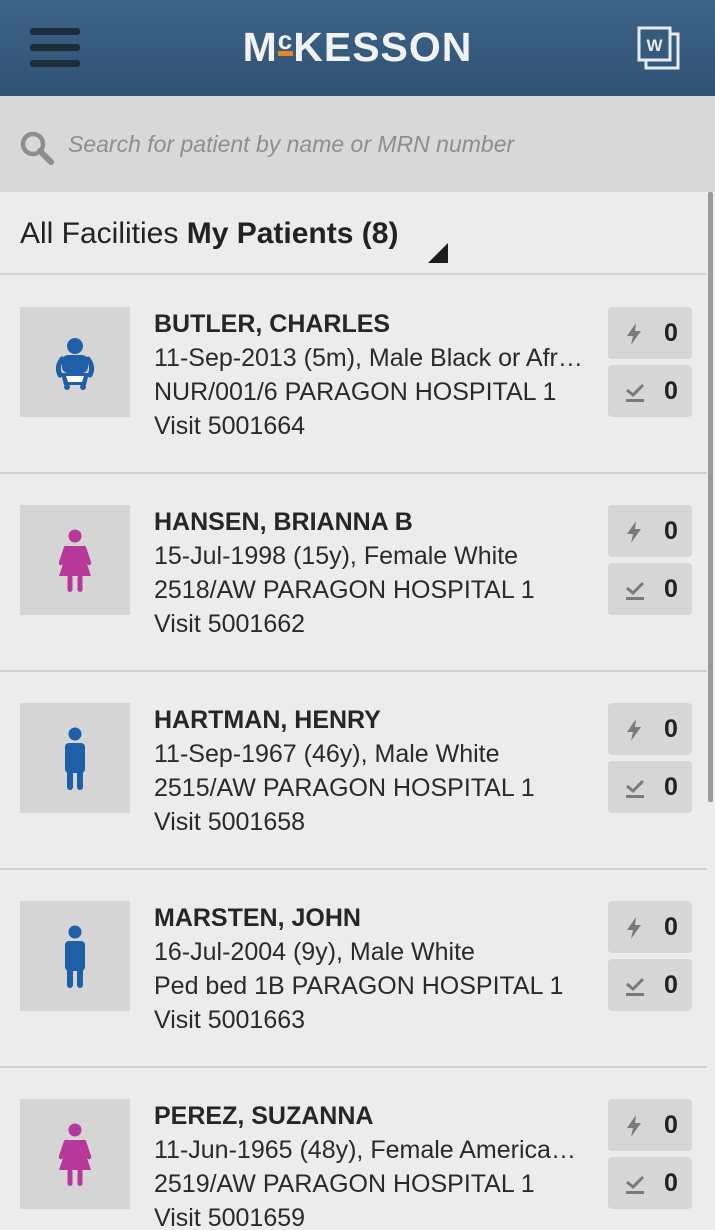 Image resolution: width=715 pixels, height=1230 pixels. I want to click on patient-visit: Visit 5001663, so click(230, 1020).